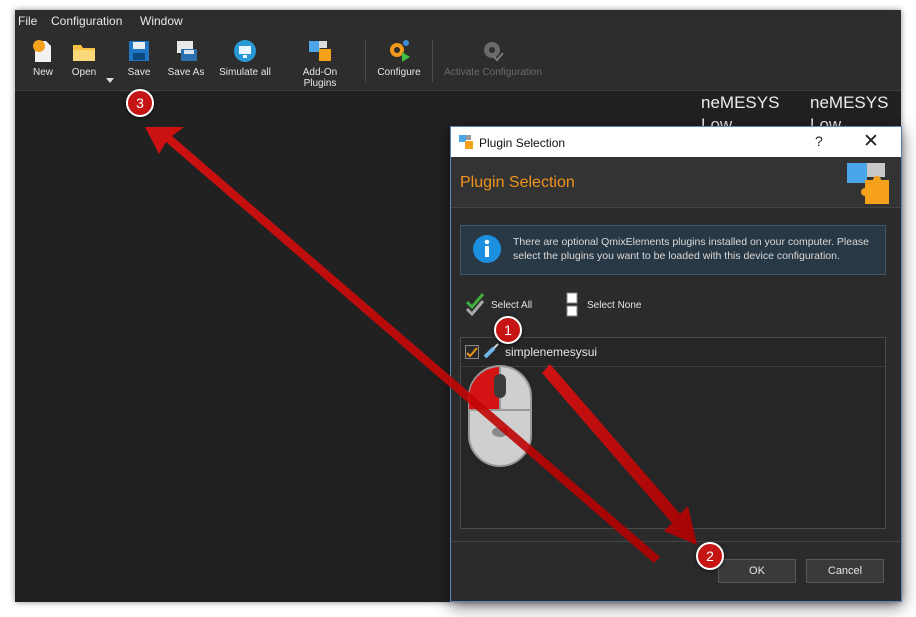 The width and height of the screenshot is (916, 617). What do you see at coordinates (619, 454) in the screenshot?
I see `arrow-to-ok` at bounding box center [619, 454].